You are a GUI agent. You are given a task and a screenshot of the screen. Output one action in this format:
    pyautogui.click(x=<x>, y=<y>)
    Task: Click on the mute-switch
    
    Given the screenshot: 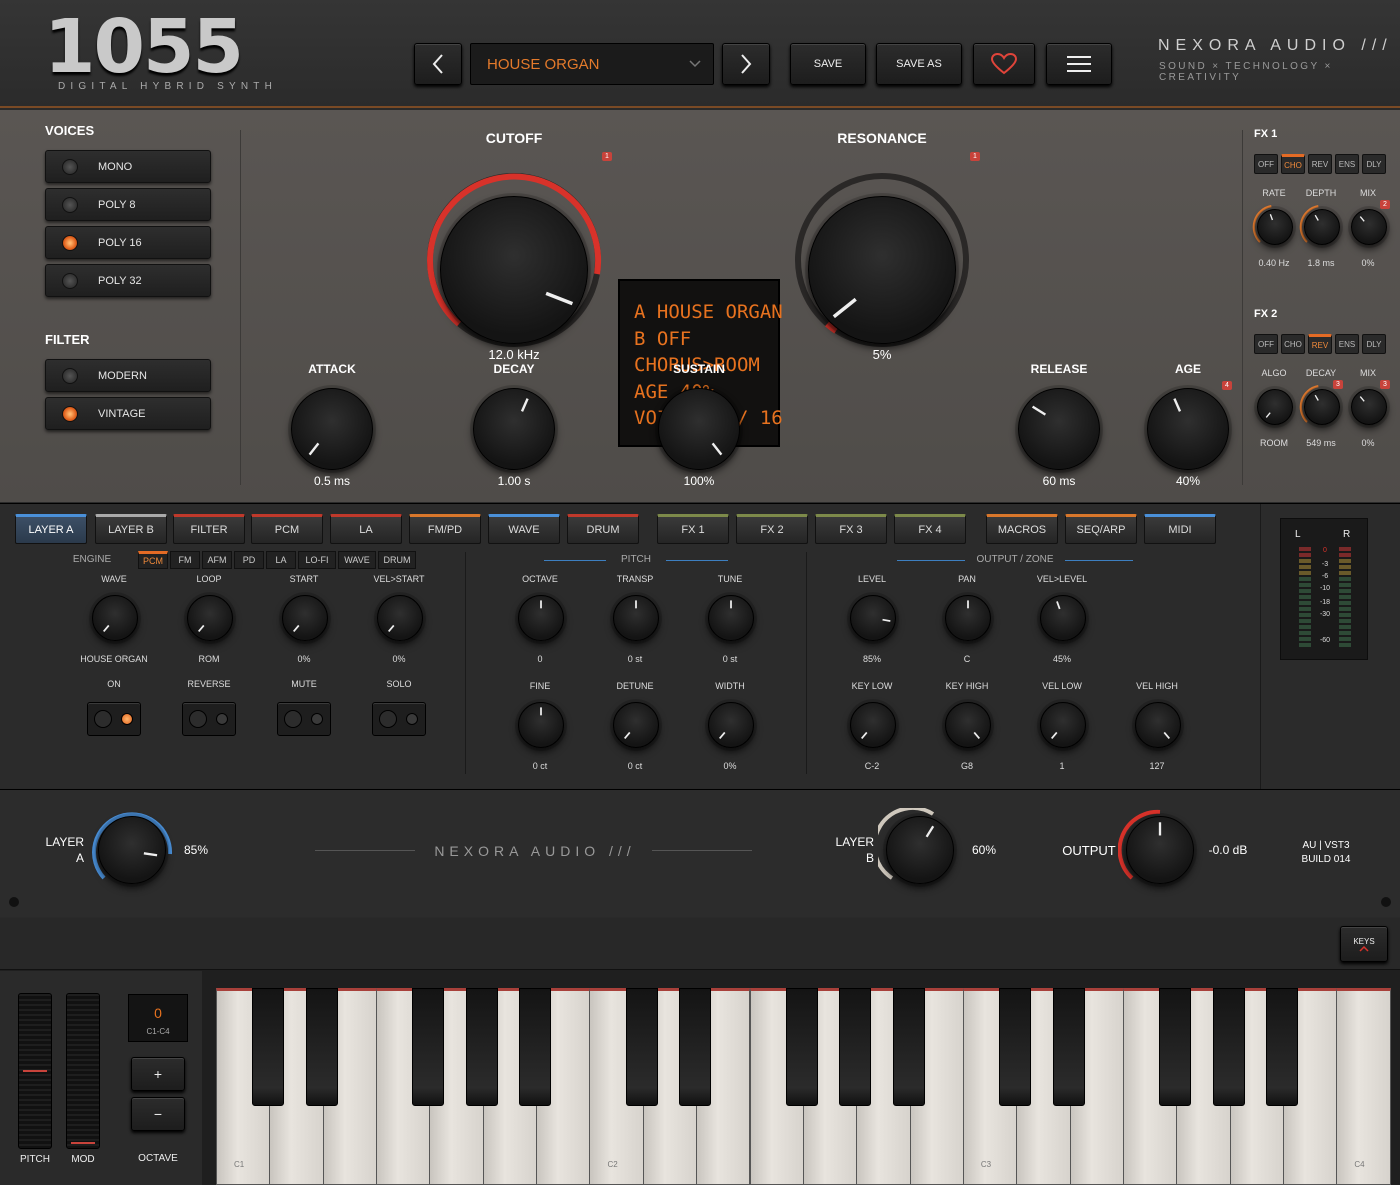 What is the action you would take?
    pyautogui.click(x=304, y=719)
    